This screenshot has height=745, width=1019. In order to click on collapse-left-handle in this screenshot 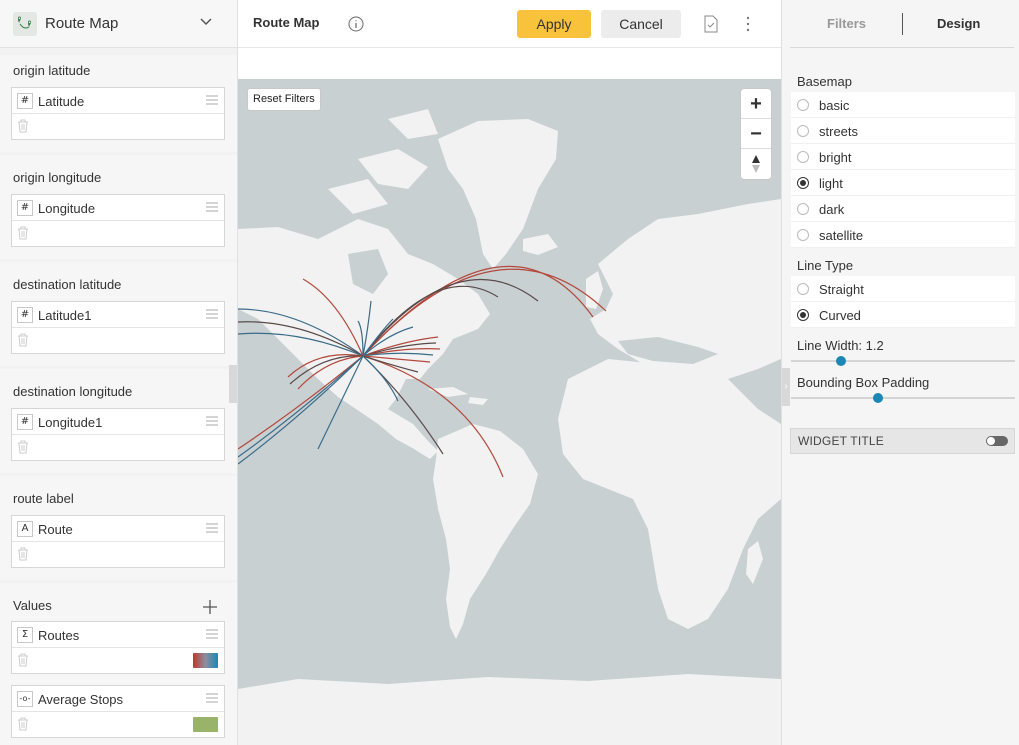, I will do `click(233, 384)`.